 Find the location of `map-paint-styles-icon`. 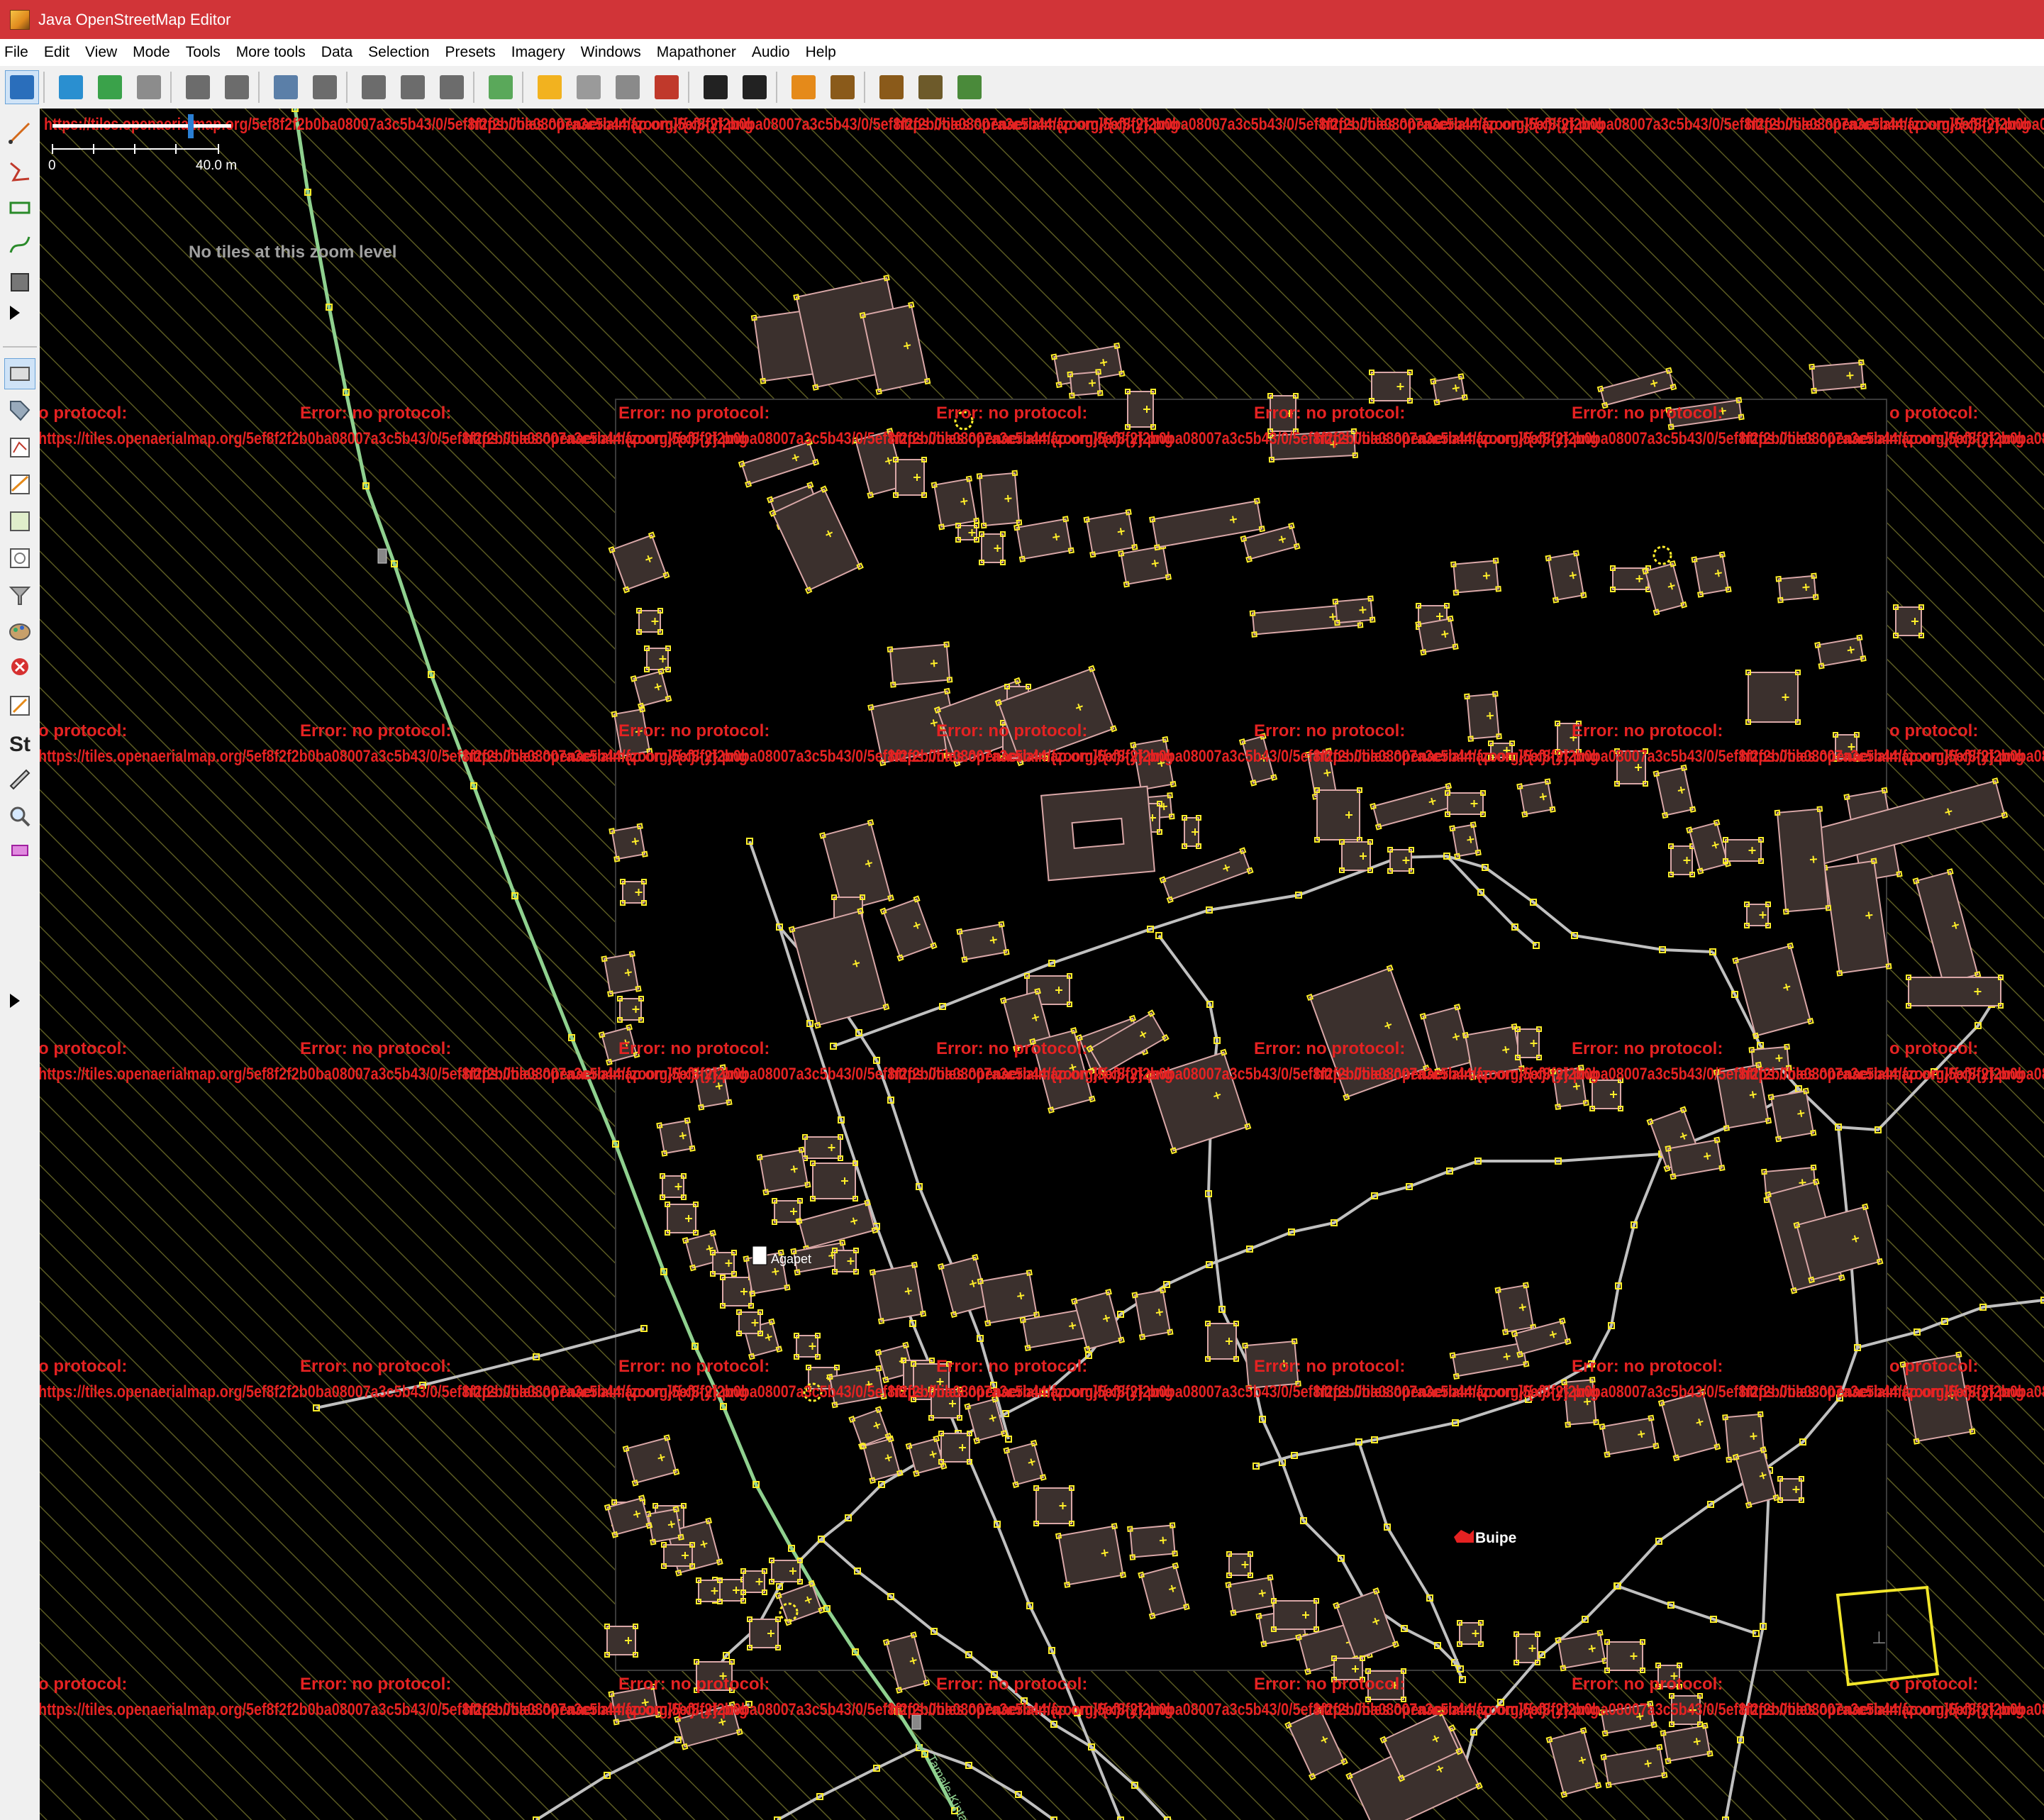

map-paint-styles-icon is located at coordinates (19, 632).